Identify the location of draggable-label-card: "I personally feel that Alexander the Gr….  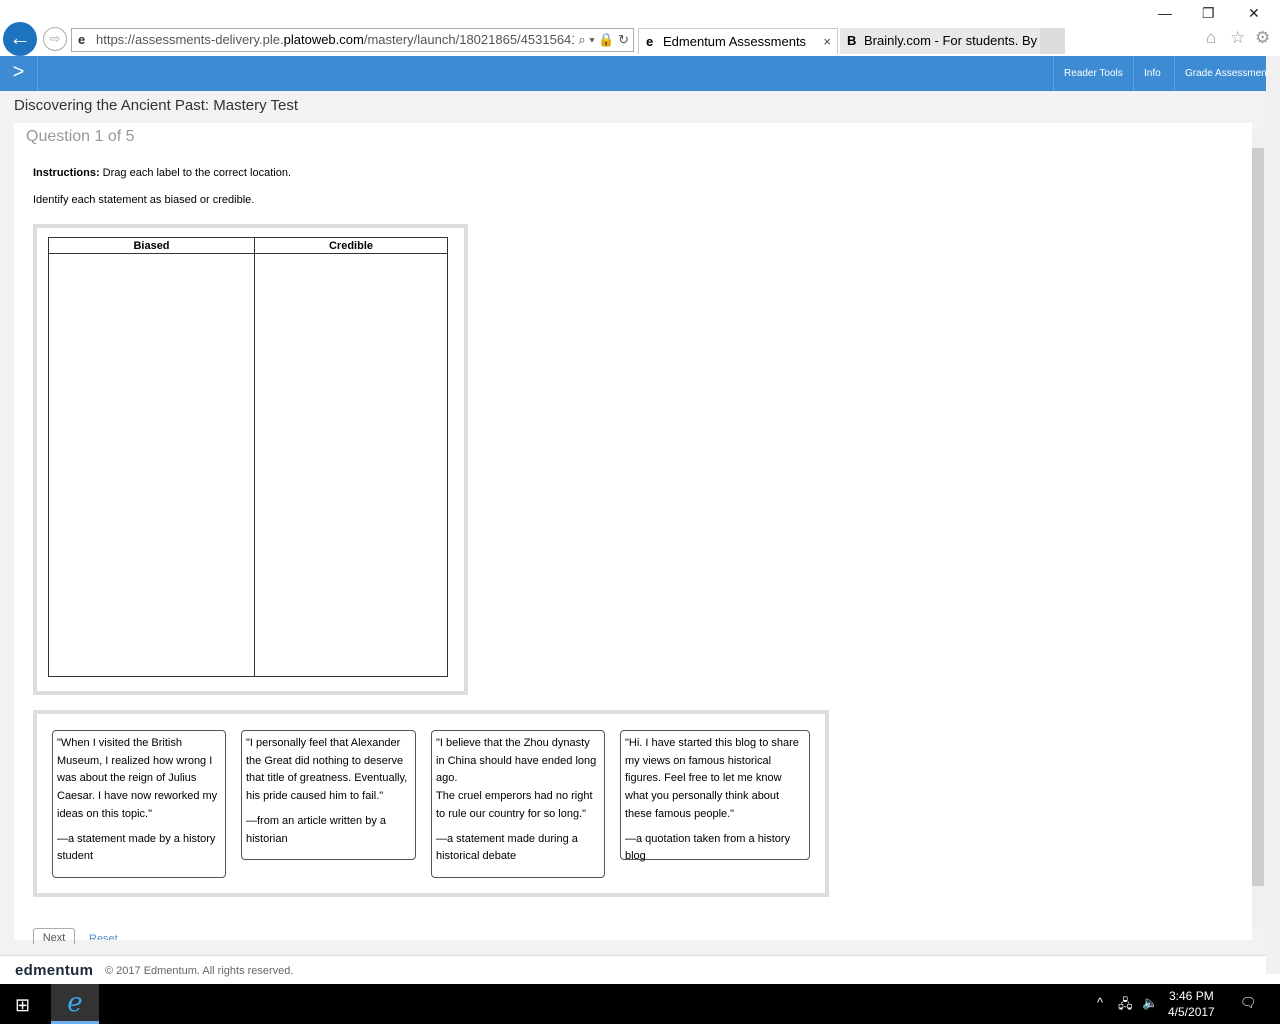
(328, 795).